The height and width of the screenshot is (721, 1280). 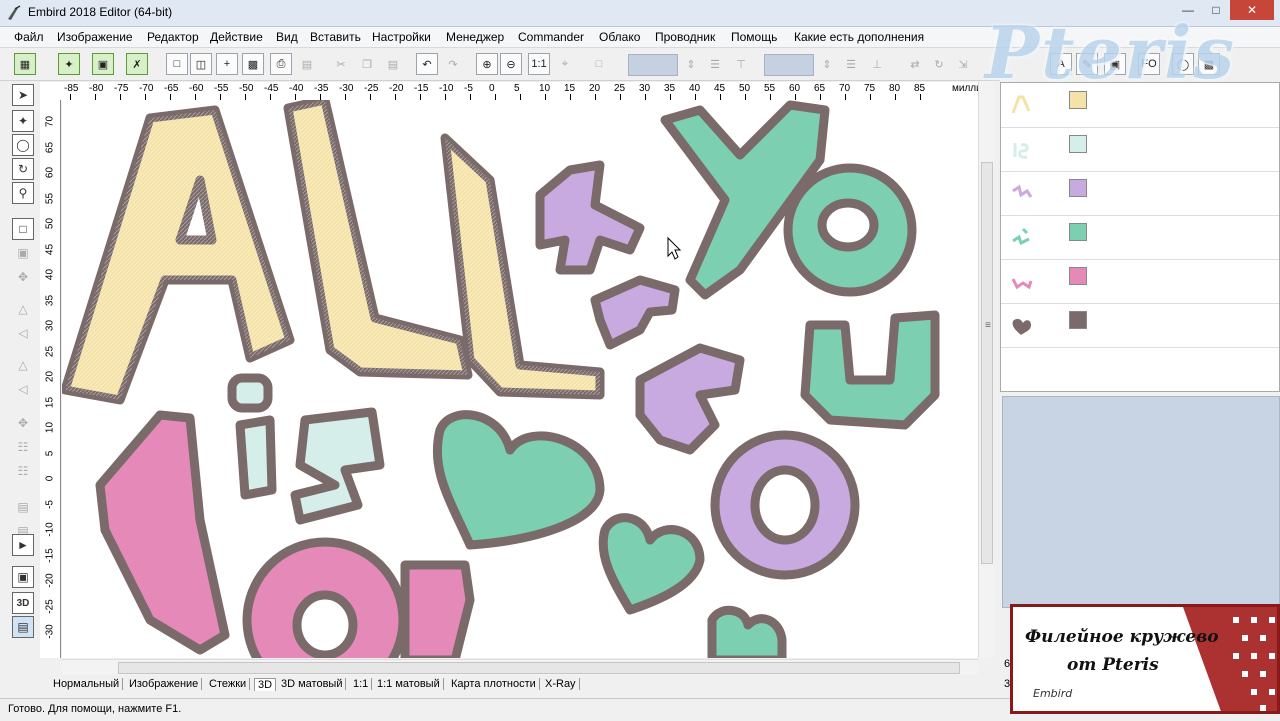 I want to click on menu-help: Помощь, so click(x=754, y=37).